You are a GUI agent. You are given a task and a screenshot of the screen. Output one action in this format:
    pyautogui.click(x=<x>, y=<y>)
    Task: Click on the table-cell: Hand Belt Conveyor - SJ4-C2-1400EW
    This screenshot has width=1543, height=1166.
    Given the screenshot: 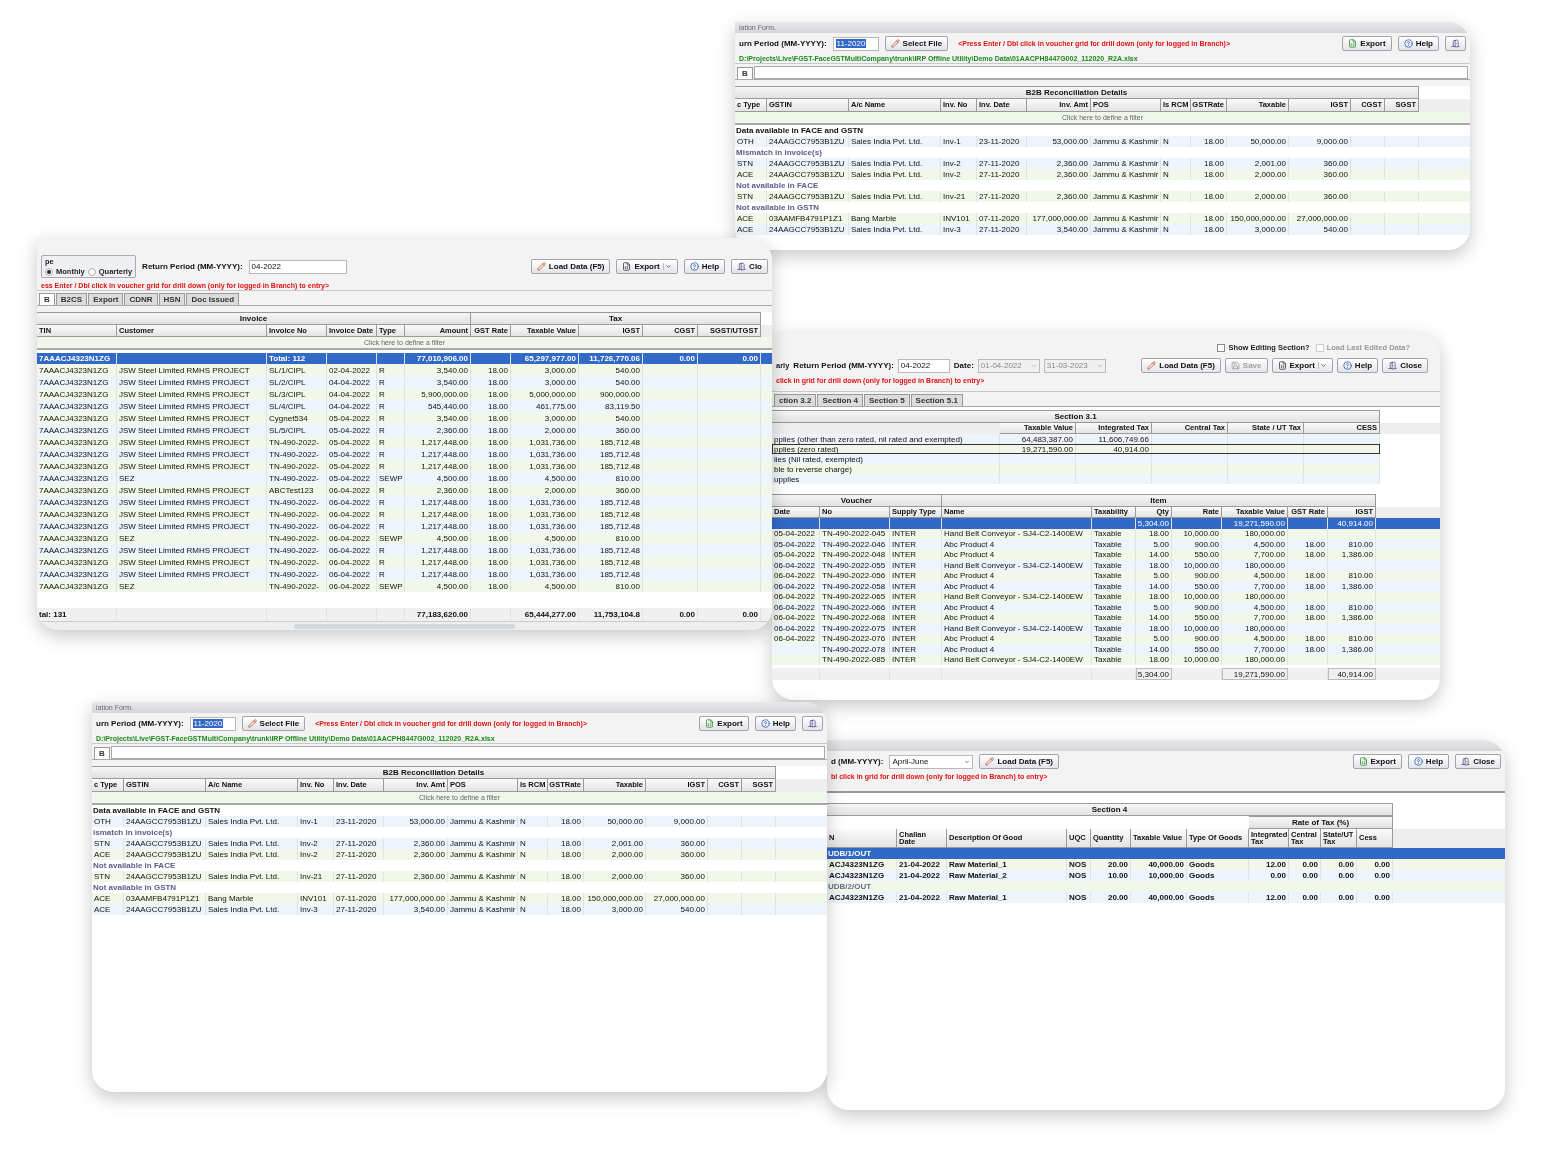 What is the action you would take?
    pyautogui.click(x=1017, y=628)
    